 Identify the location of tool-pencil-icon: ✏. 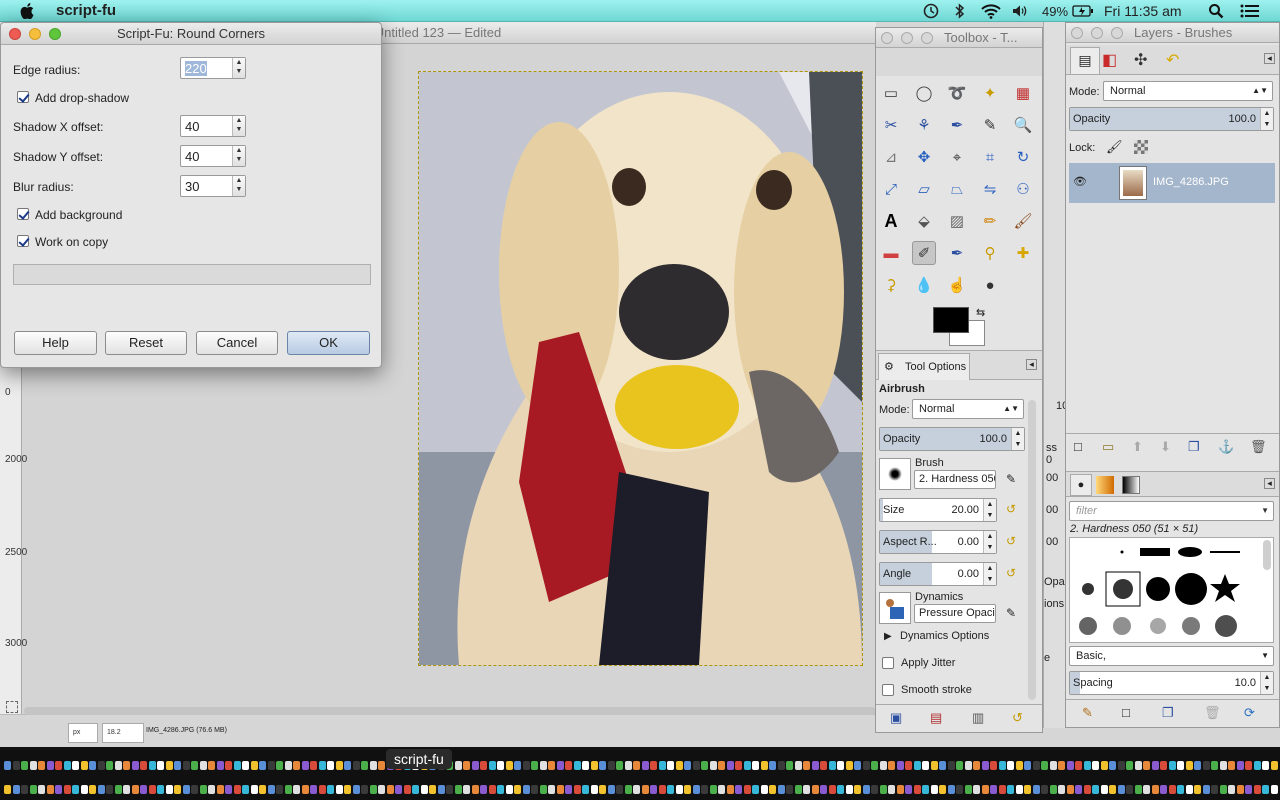
(990, 221).